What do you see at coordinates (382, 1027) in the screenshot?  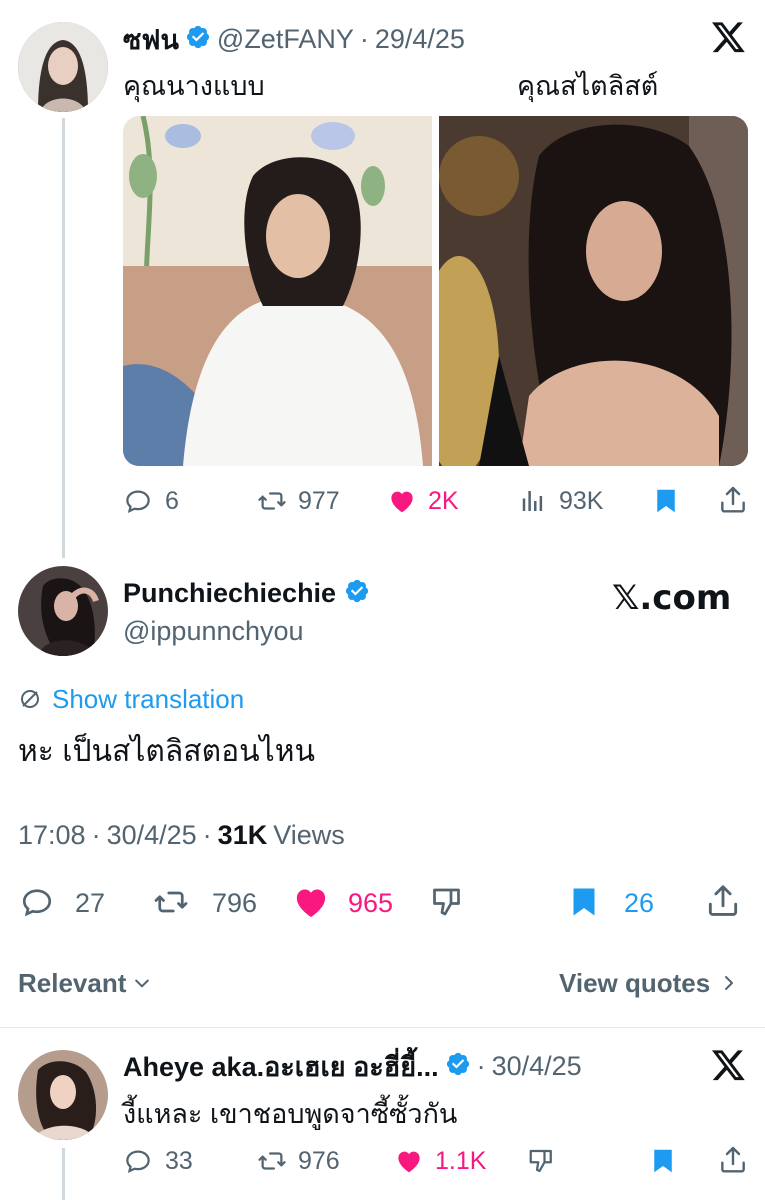 I see `divider` at bounding box center [382, 1027].